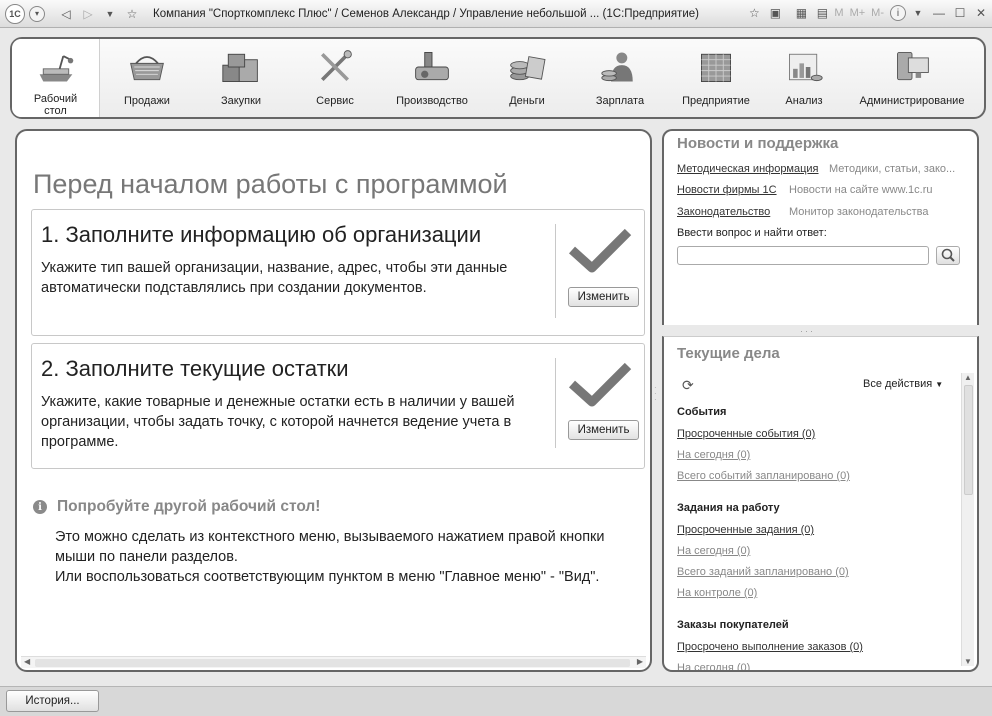 This screenshot has width=992, height=716. I want to click on forward-arrow-icon: ▷, so click(88, 14).